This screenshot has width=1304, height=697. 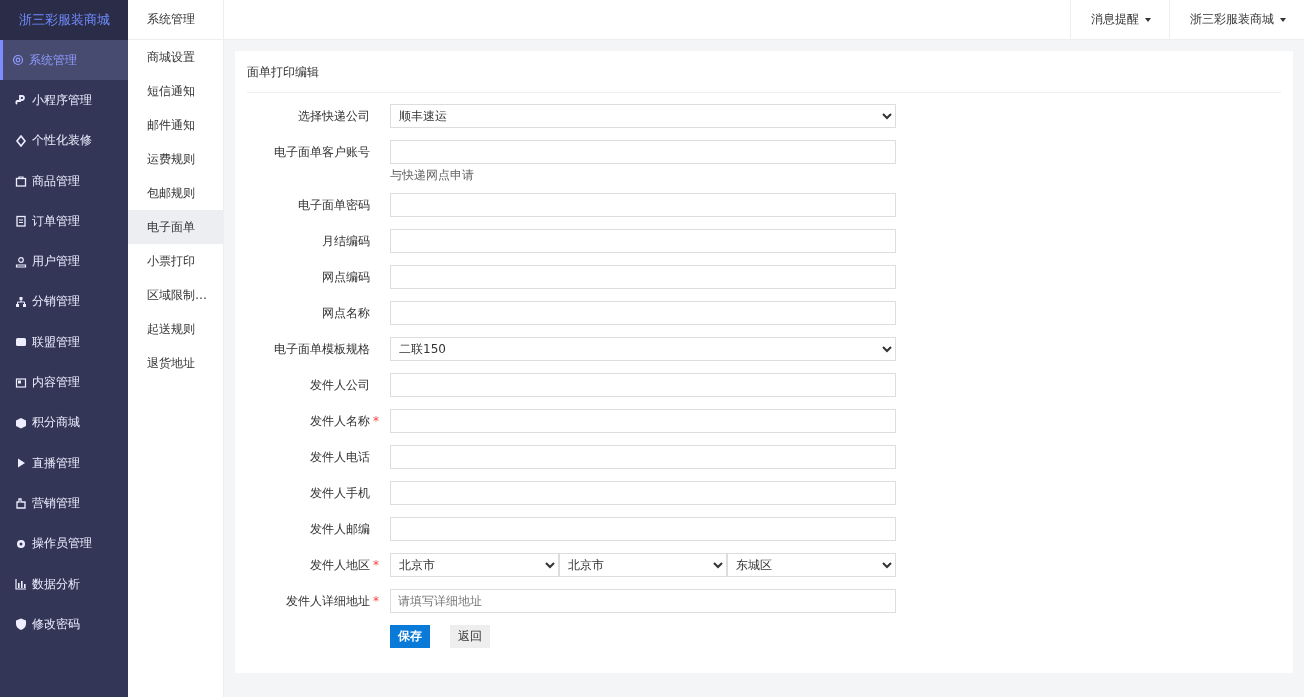 What do you see at coordinates (340, 457) in the screenshot?
I see `field-label: 发件人电话` at bounding box center [340, 457].